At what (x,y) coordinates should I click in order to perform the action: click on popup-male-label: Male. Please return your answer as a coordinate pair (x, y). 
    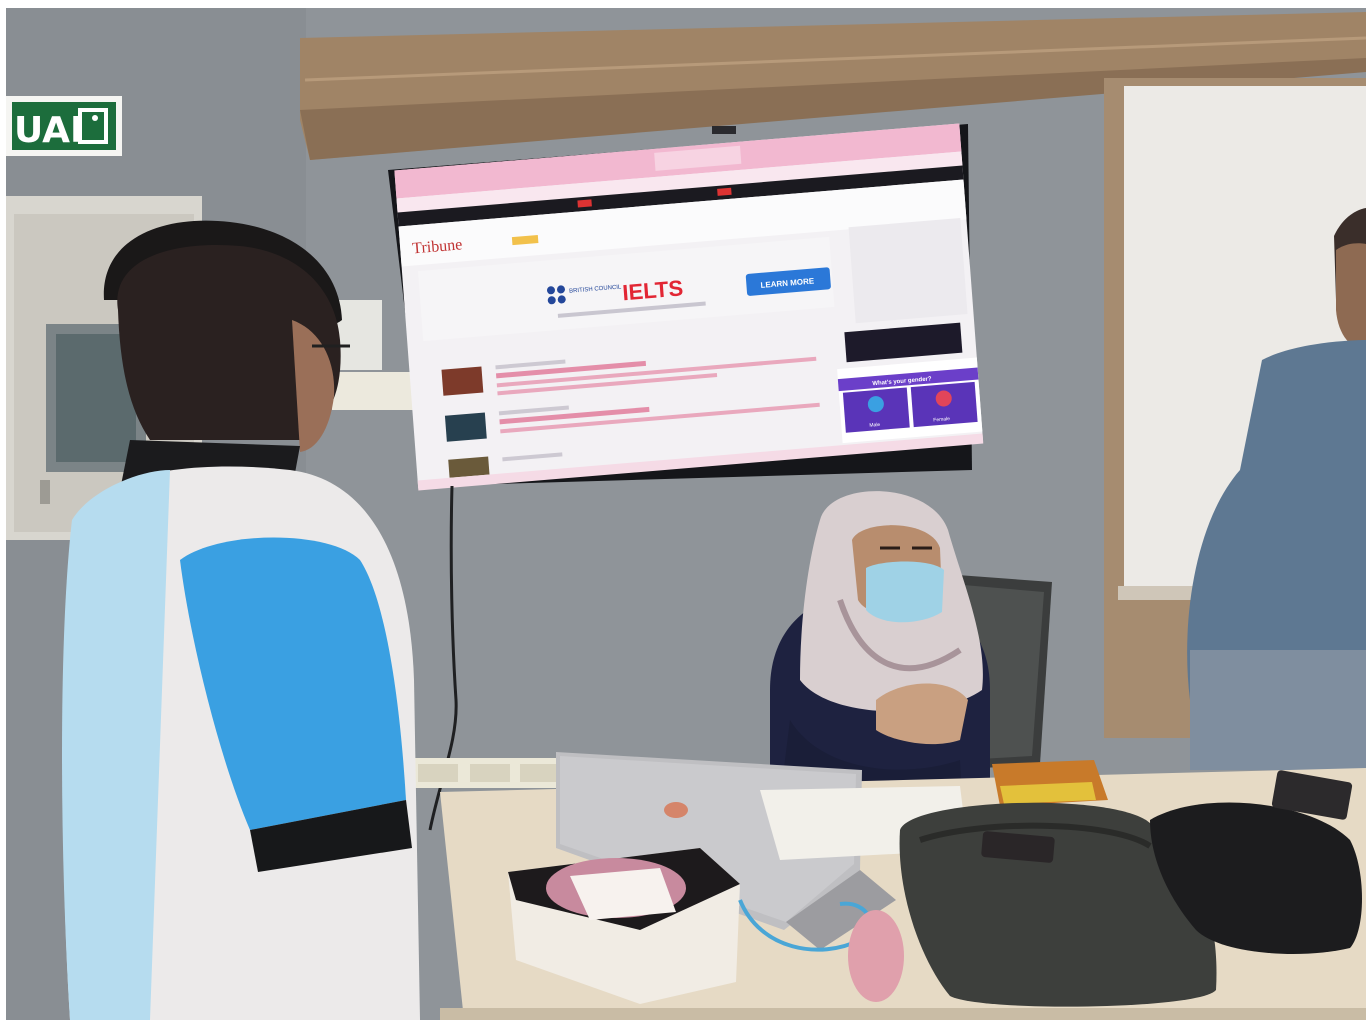
    Looking at the image, I should click on (874, 425).